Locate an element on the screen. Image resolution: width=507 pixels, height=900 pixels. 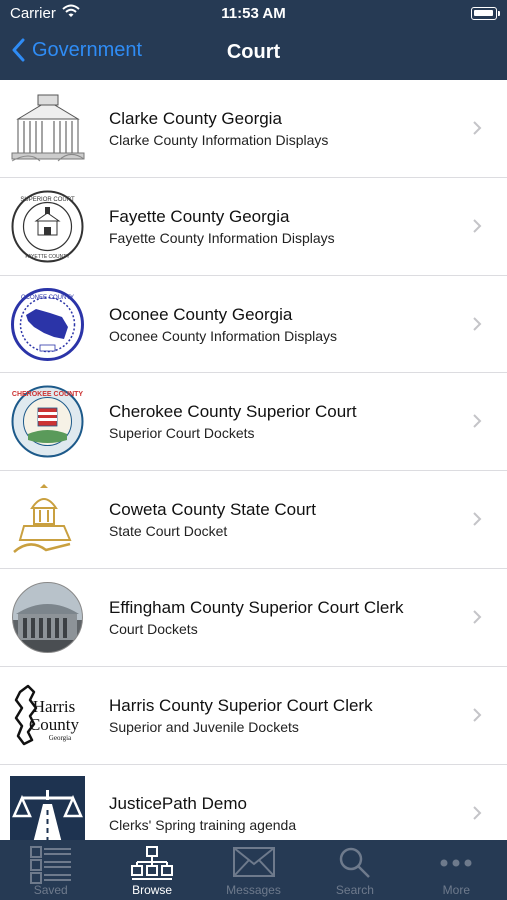
item-subtitle: Fayette County Information Displays is located at coordinates (222, 237).